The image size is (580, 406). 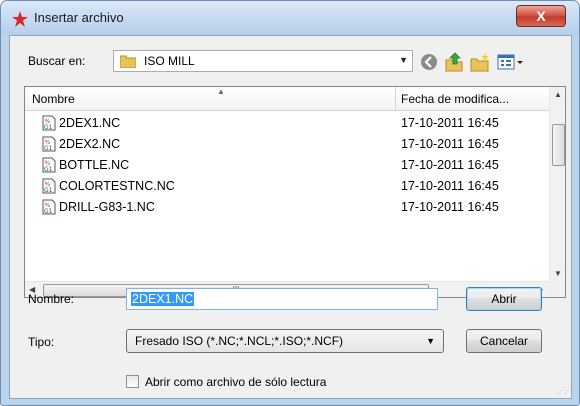 I want to click on sort-up-icon: ▲, so click(x=221, y=91).